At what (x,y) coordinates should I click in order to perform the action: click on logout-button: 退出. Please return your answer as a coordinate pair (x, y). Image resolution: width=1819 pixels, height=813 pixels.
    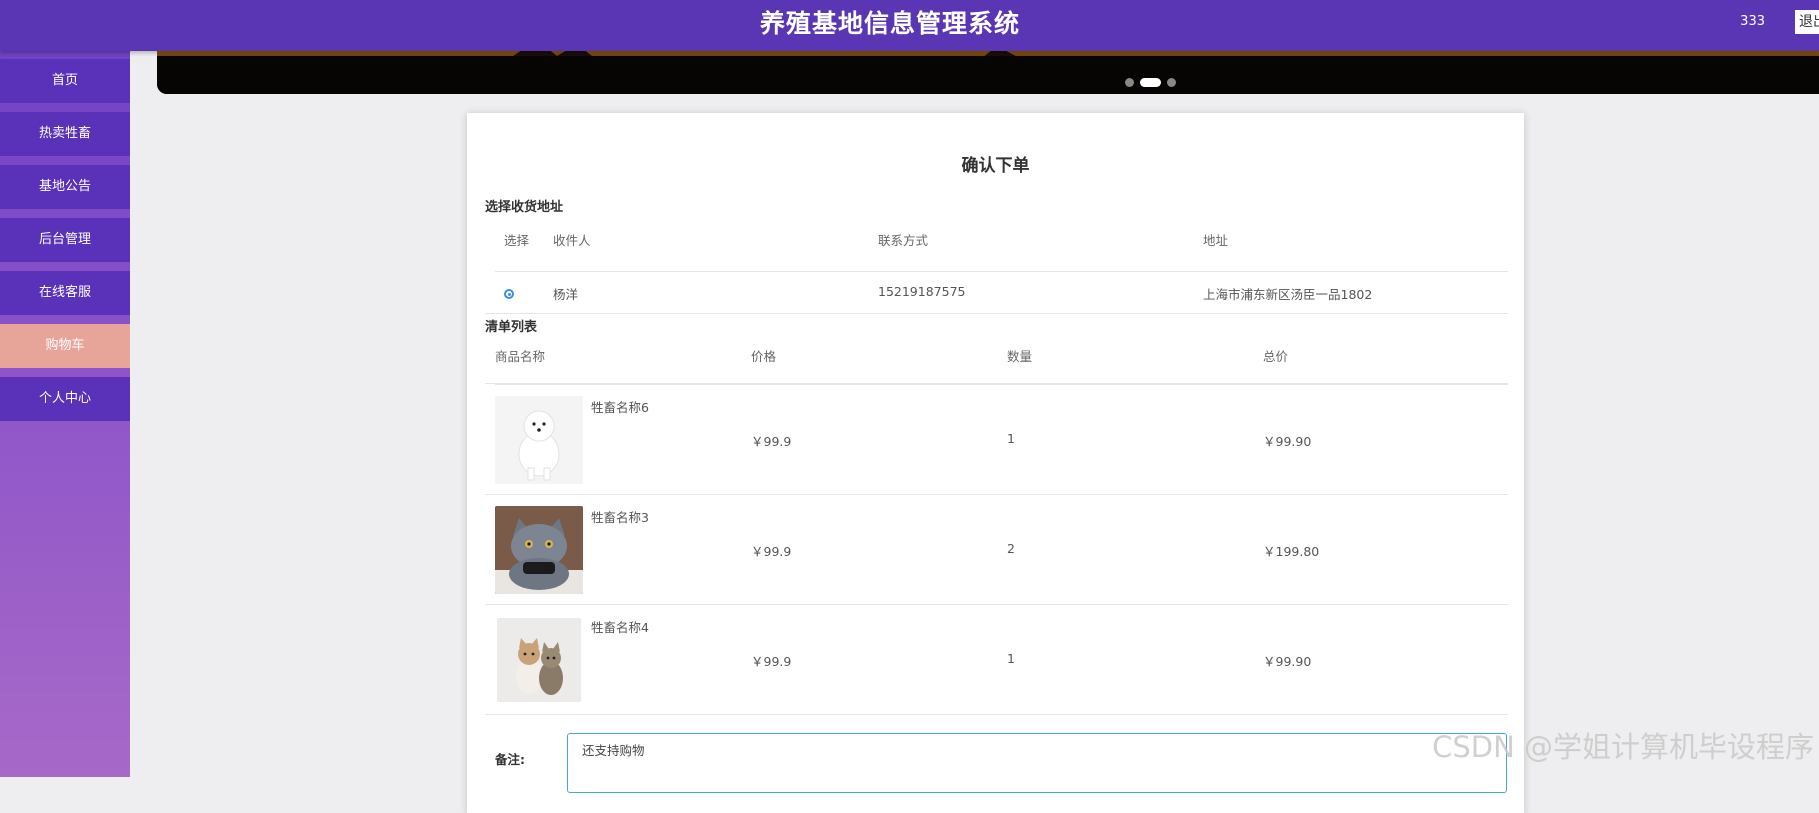
    Looking at the image, I should click on (1807, 22).